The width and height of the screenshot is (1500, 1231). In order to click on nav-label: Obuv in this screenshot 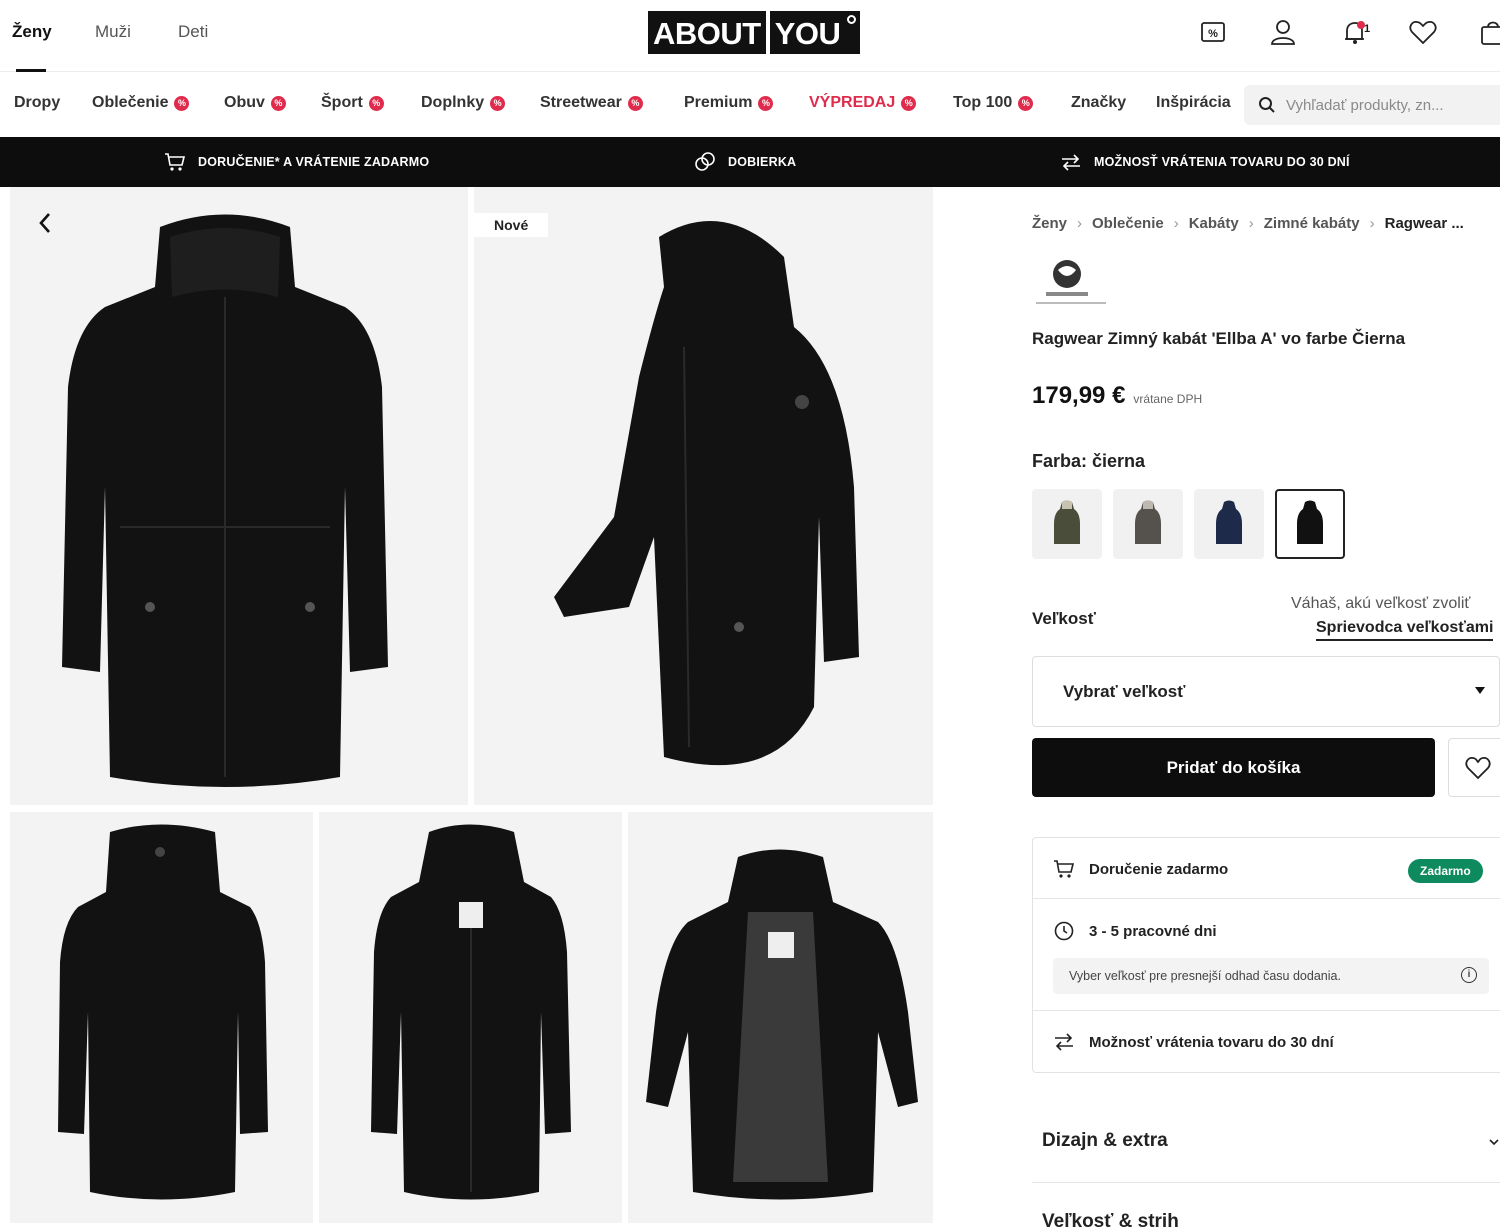, I will do `click(244, 102)`.